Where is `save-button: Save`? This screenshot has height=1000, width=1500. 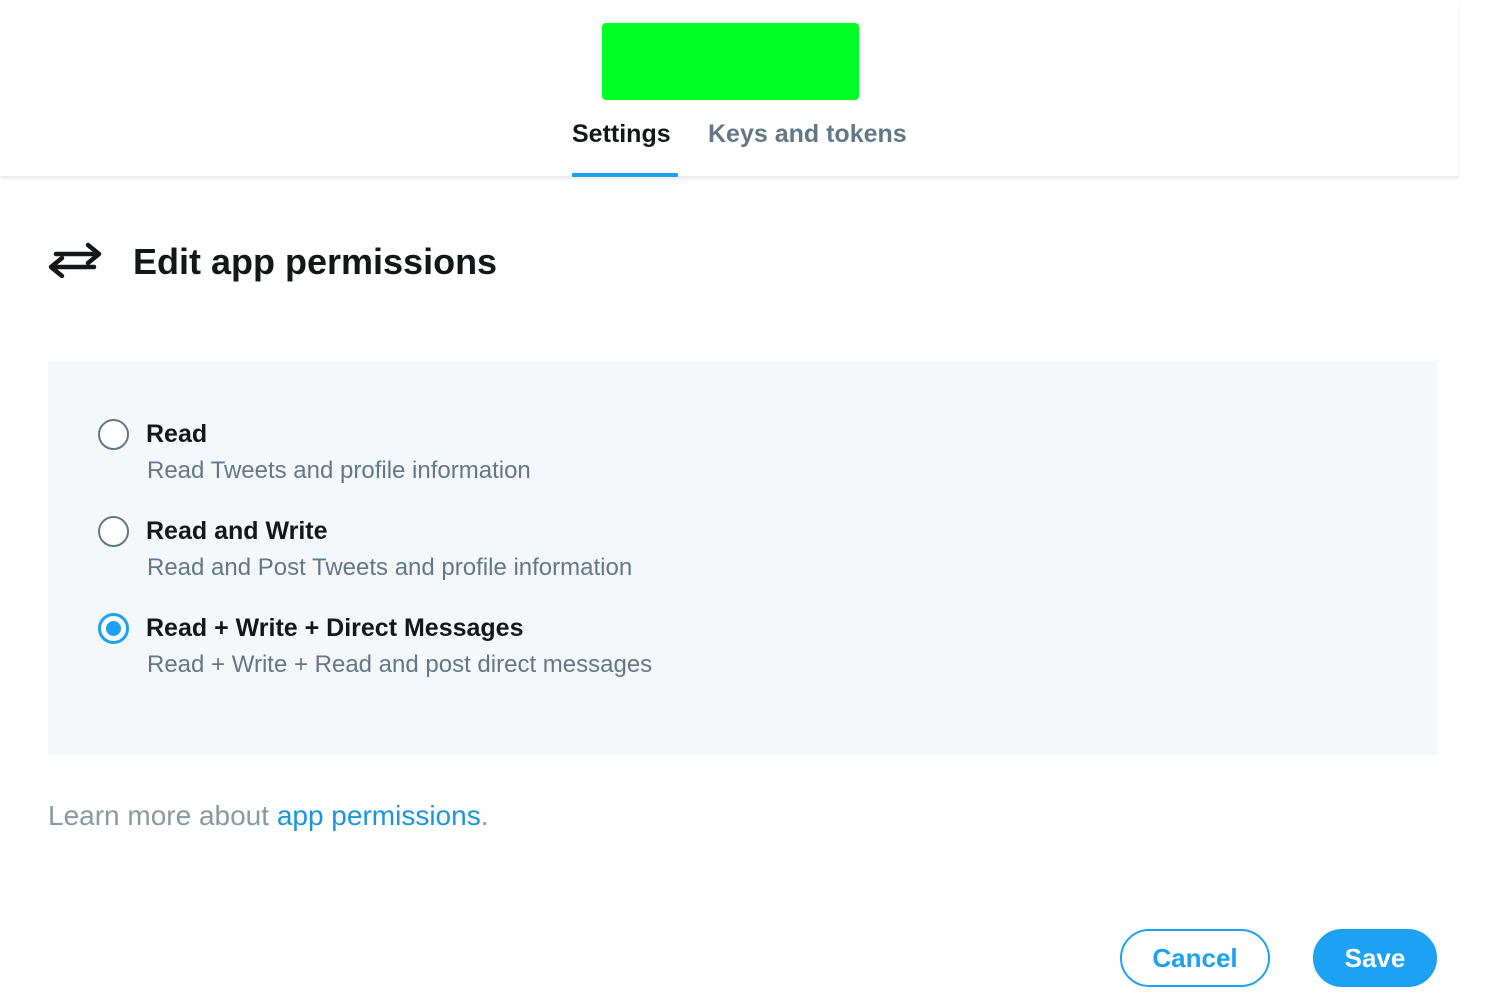 save-button: Save is located at coordinates (1375, 958).